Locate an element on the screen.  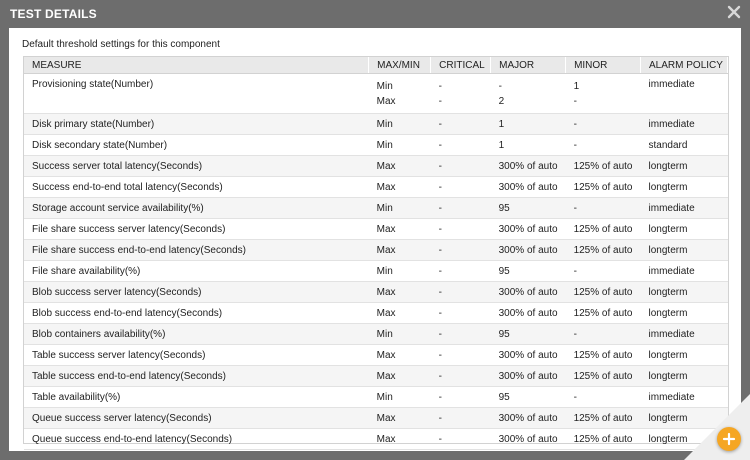
dialog-titlebar: TEST DETAILS is located at coordinates (375, 14).